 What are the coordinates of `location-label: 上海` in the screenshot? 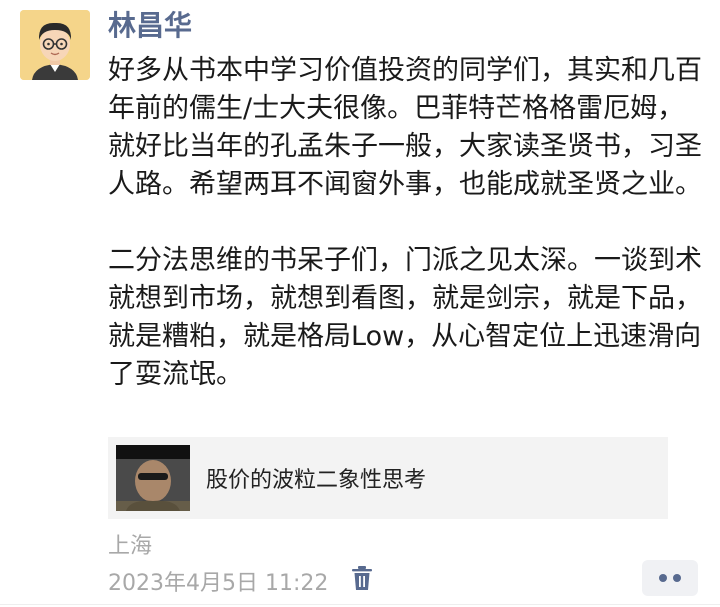 It's located at (130, 544).